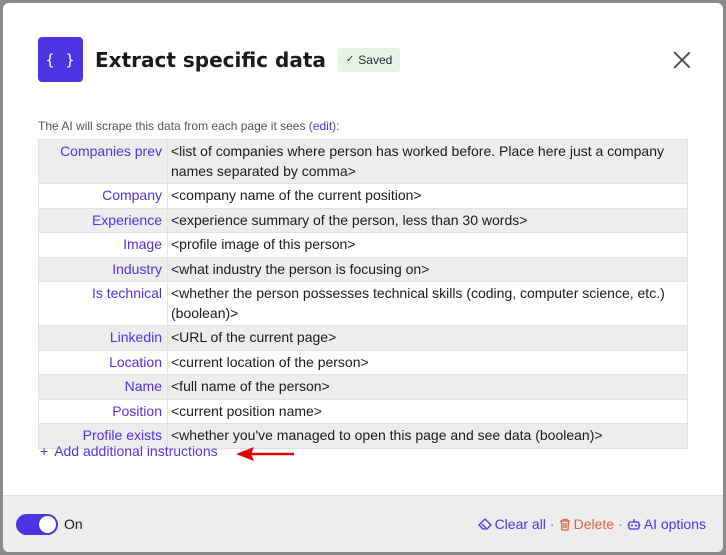 This screenshot has width=726, height=555. I want to click on enable-toggle, so click(37, 524).